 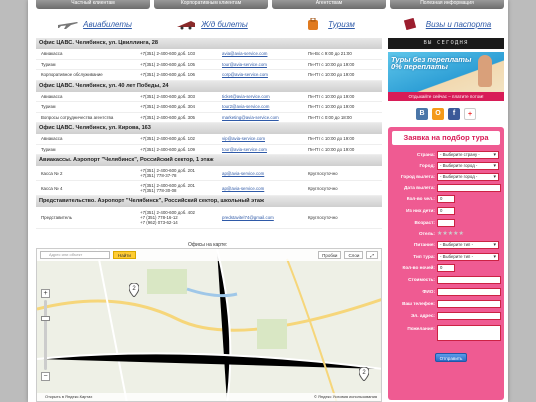 I want to click on hotel-rating-stars: ★★★★★, so click(x=450, y=233).